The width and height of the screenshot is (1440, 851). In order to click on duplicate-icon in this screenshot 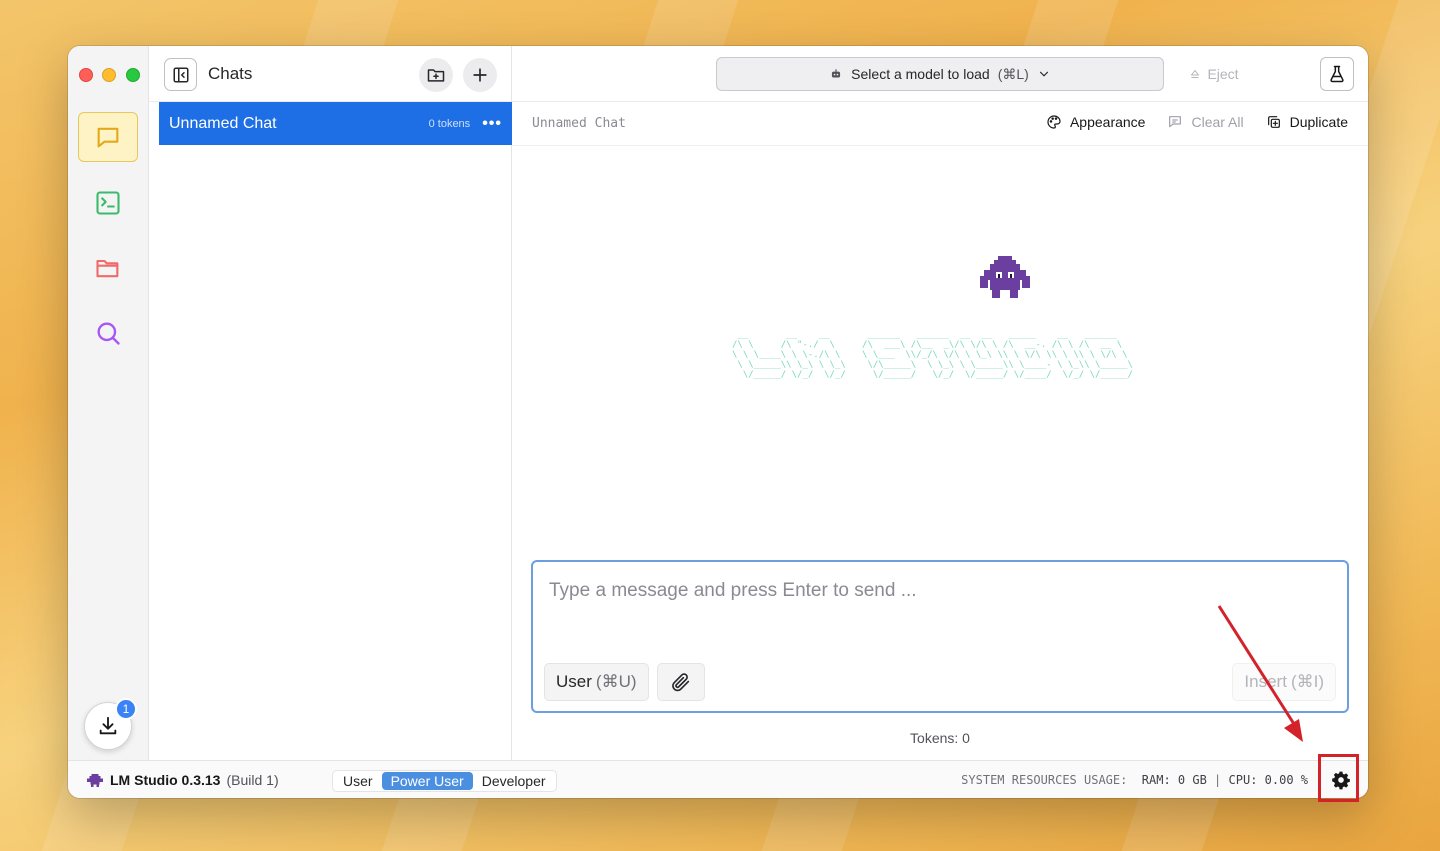, I will do `click(1273, 122)`.